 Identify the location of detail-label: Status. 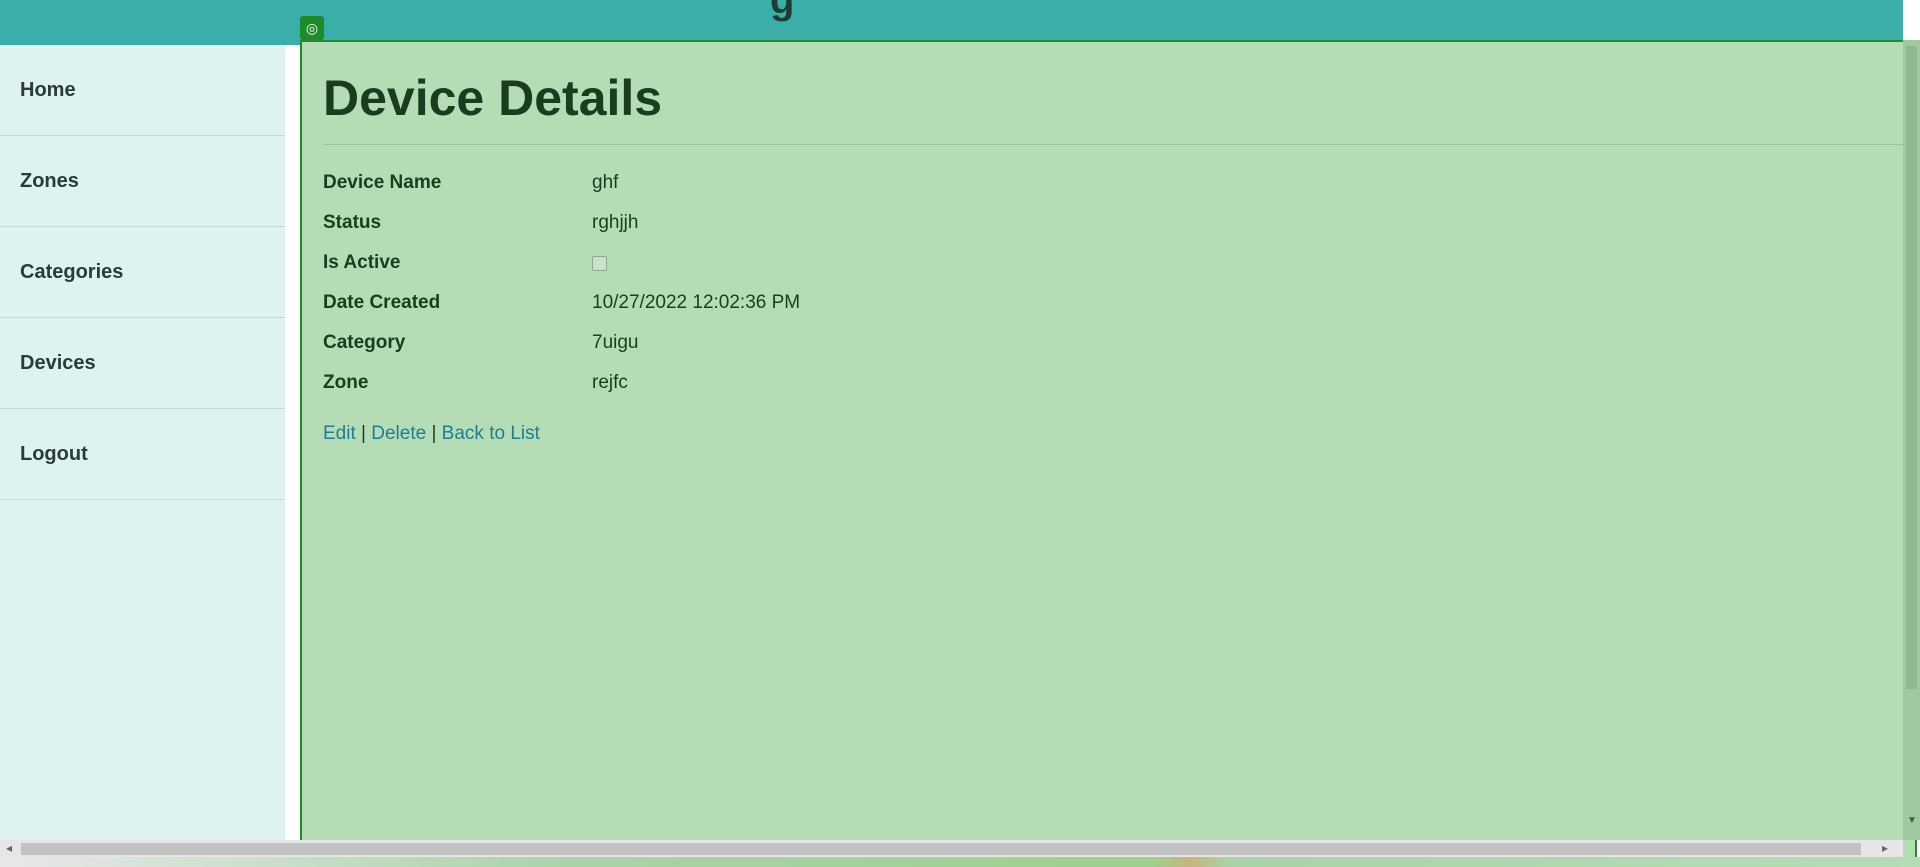
(352, 222).